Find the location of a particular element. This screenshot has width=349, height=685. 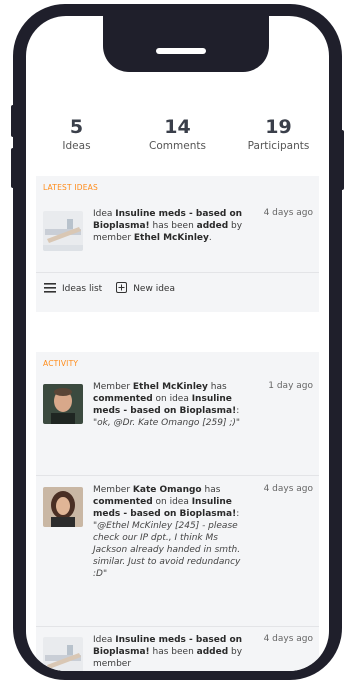

stat-ideas: 5 Ideas is located at coordinates (77, 134).